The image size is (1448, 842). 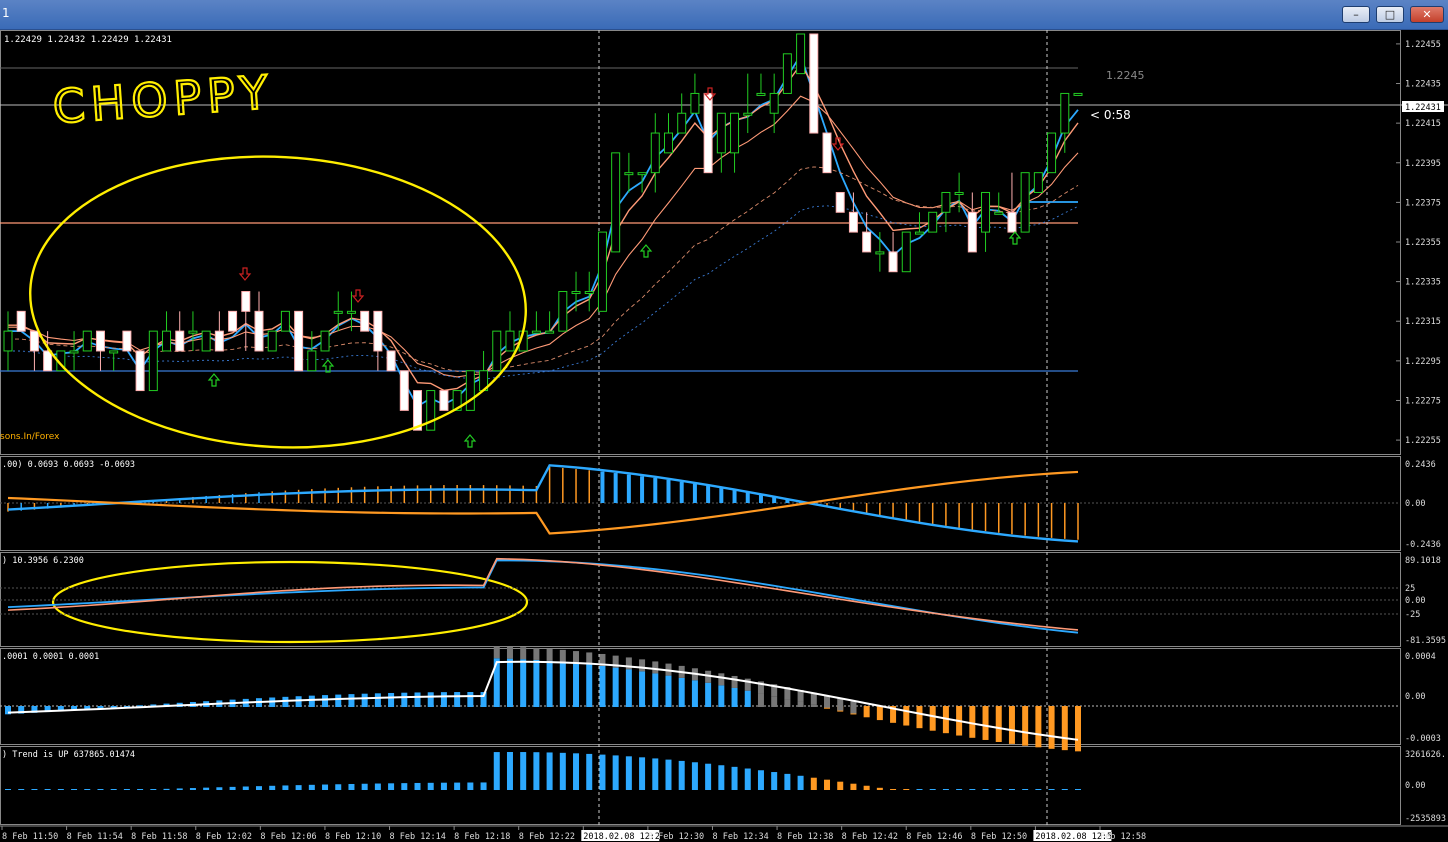 I want to click on price-axis-label: 1.22395, so click(x=1423, y=164).